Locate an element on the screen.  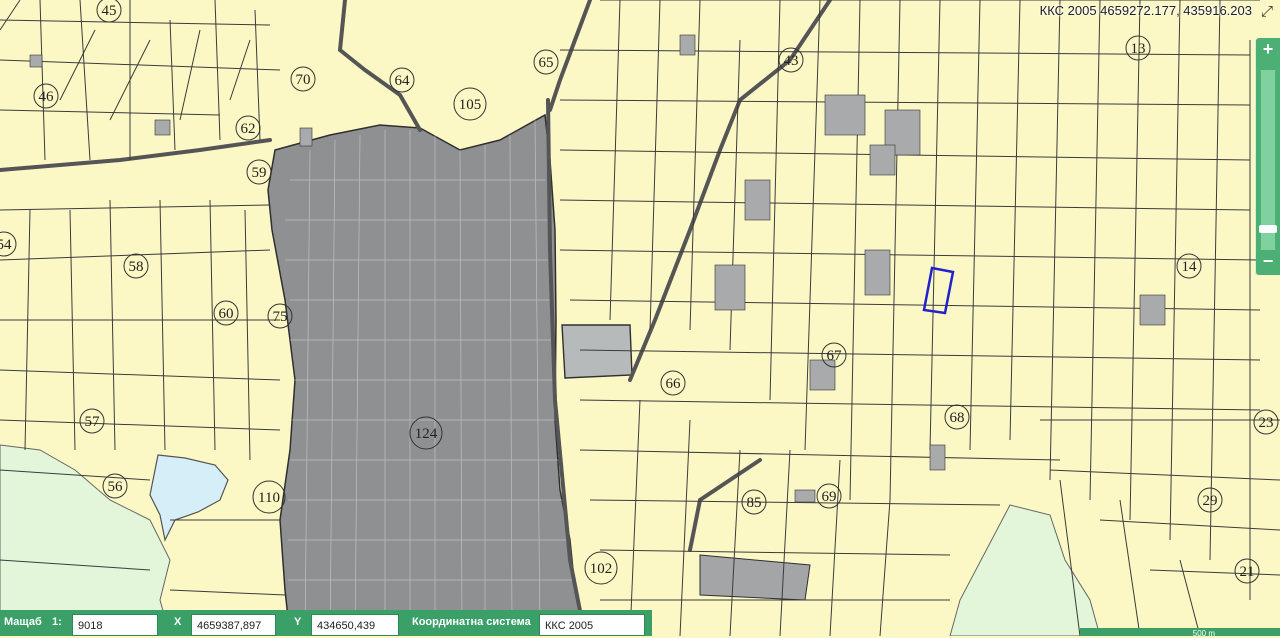
parcel-number: 60 is located at coordinates (226, 314).